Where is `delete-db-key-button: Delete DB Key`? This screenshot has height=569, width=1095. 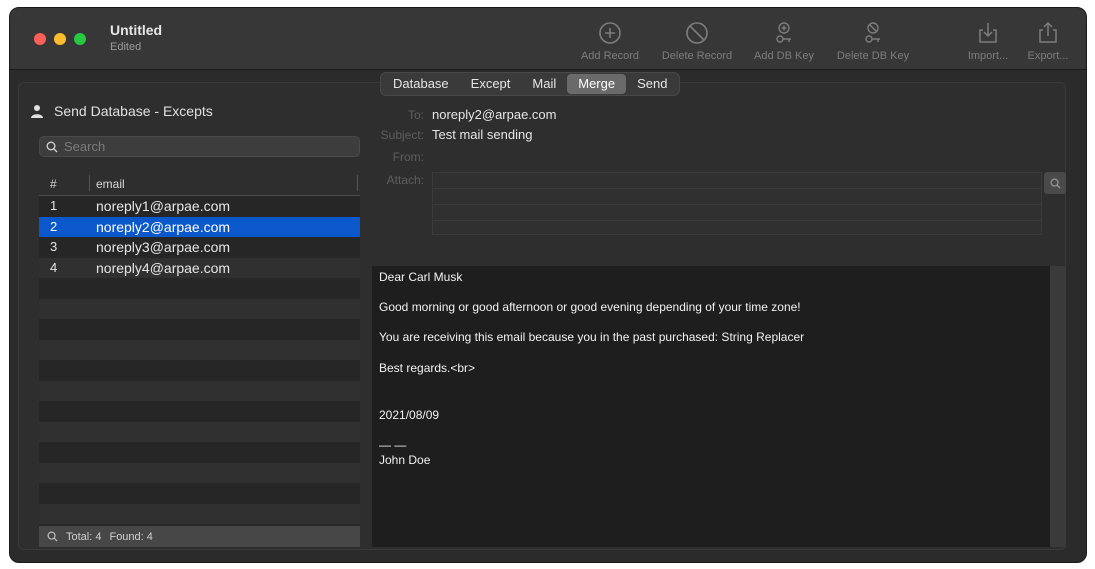 delete-db-key-button: Delete DB Key is located at coordinates (873, 43).